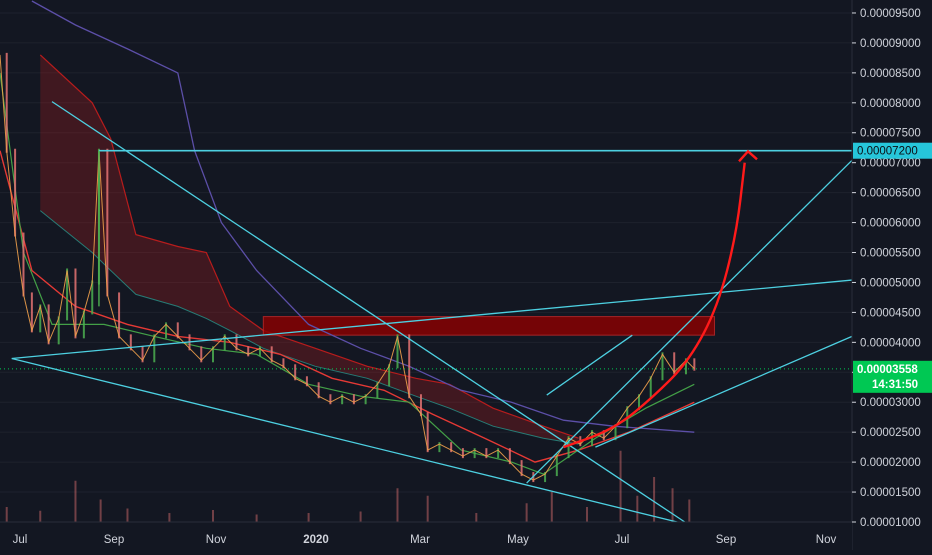  Describe the element at coordinates (890, 493) in the screenshot. I see `price-tick-label: 0.00001500` at that location.